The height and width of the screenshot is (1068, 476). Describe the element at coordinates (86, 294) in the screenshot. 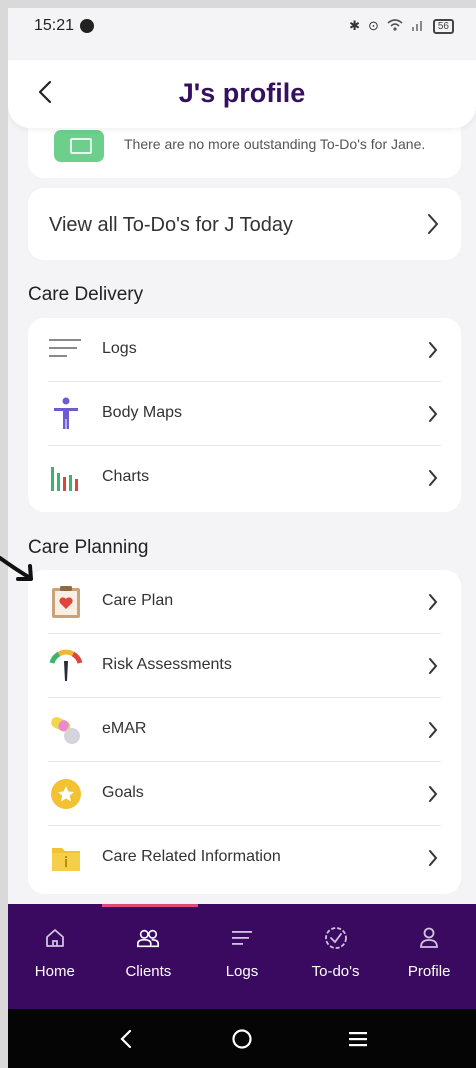

I see `care-delivery-heading: Care Delivery` at that location.